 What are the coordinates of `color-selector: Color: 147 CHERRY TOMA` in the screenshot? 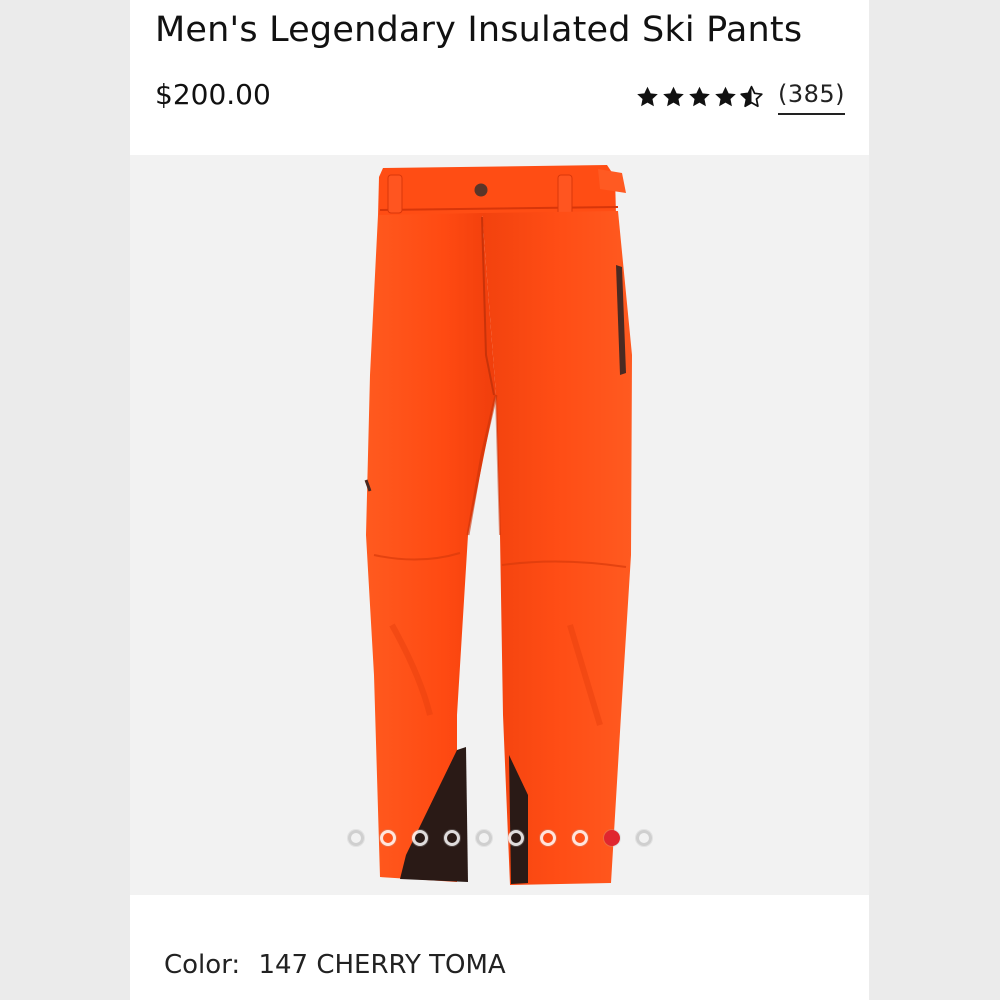 It's located at (335, 965).